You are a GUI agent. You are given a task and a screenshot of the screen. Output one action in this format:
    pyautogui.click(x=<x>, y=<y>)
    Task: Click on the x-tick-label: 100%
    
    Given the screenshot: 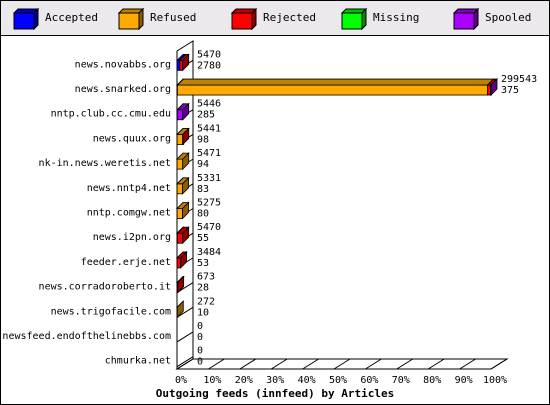 What is the action you would take?
    pyautogui.click(x=495, y=380)
    